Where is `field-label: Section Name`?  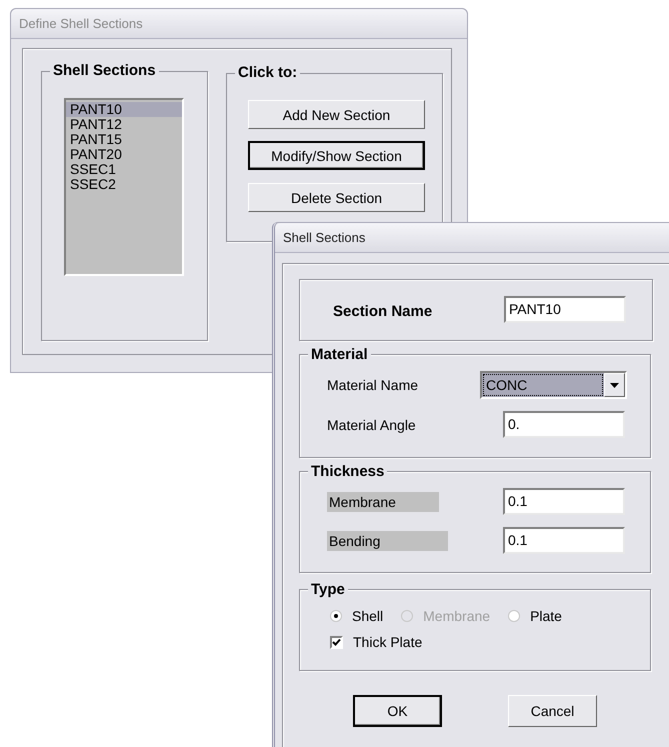 field-label: Section Name is located at coordinates (382, 311).